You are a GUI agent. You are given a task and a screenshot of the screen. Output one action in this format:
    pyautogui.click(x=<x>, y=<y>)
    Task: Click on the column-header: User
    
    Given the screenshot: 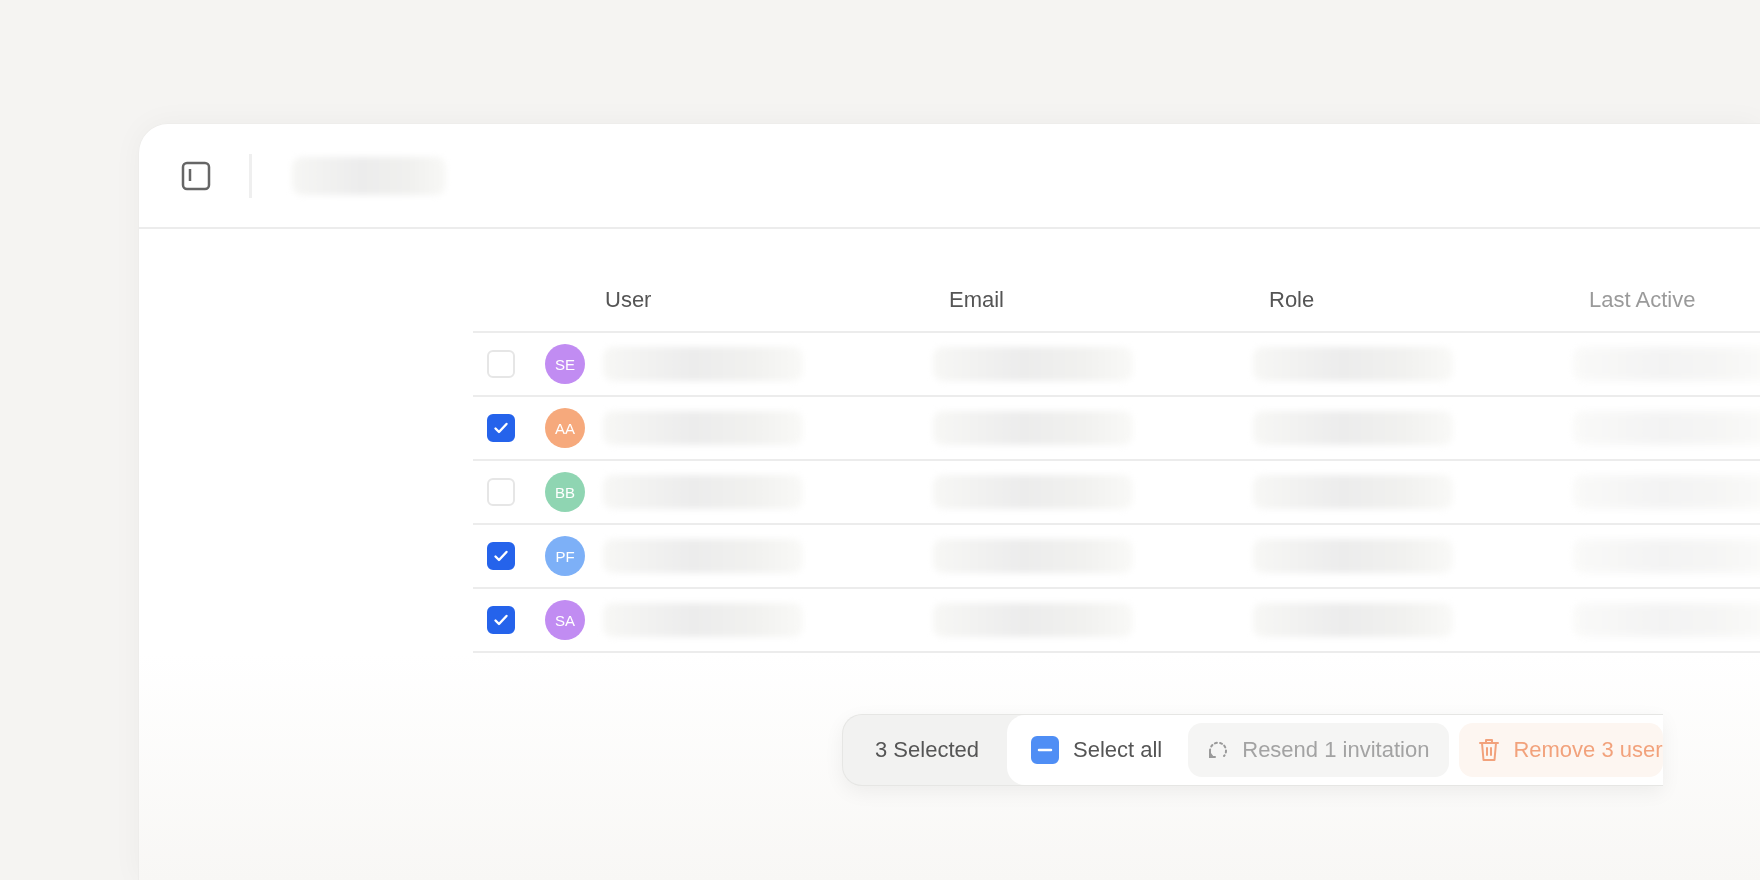 What is the action you would take?
    pyautogui.click(x=628, y=300)
    